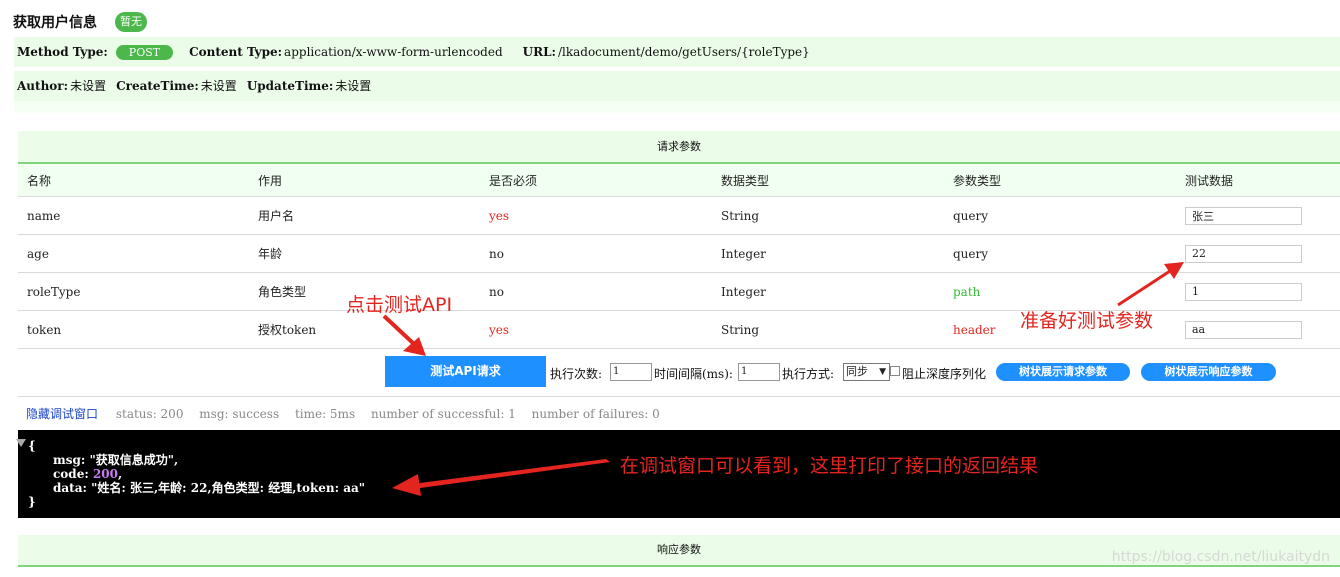 The width and height of the screenshot is (1340, 577). What do you see at coordinates (1220, 557) in the screenshot?
I see `watermark: https://blog.csdn.net/liukaitydn` at bounding box center [1220, 557].